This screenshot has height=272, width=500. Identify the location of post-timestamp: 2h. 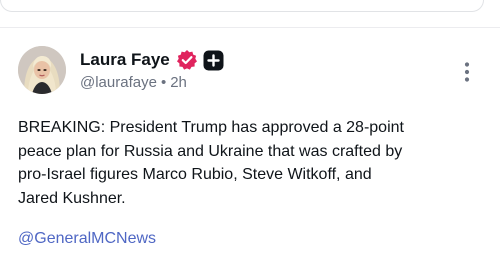
(178, 82).